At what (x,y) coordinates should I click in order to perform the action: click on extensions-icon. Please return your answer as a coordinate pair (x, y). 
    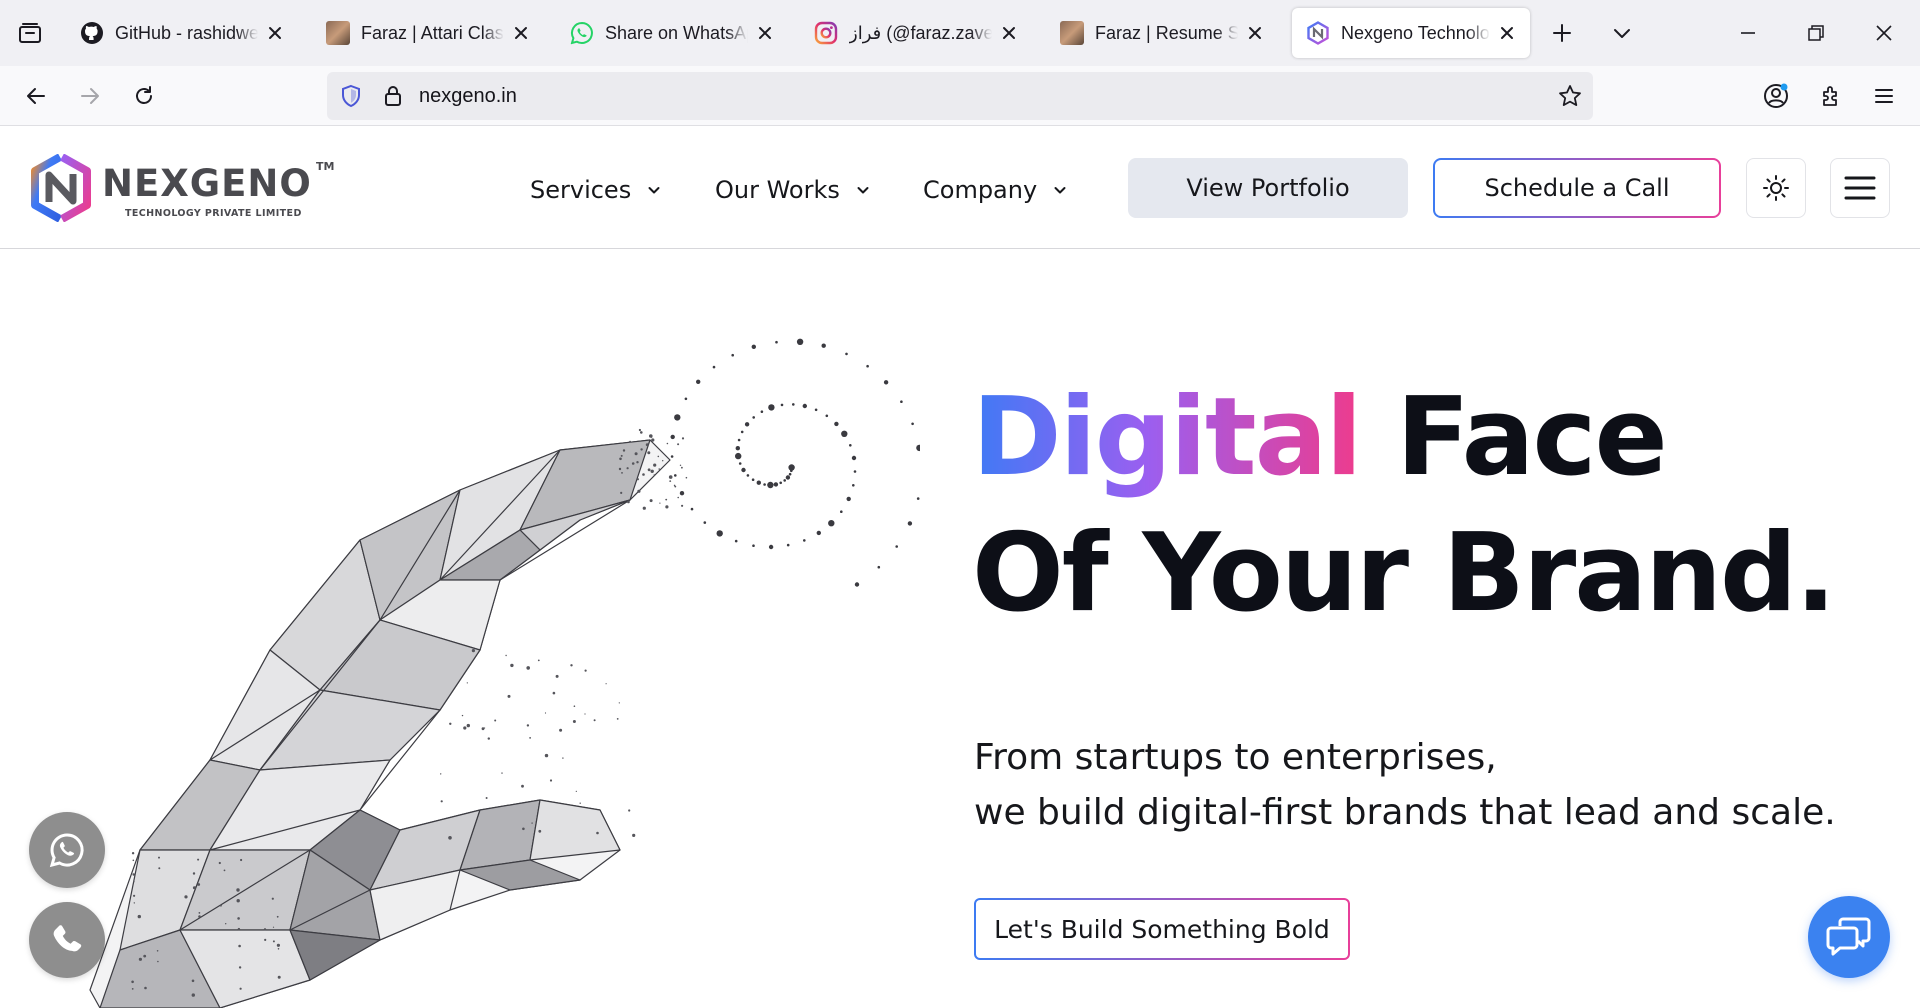
    Looking at the image, I should click on (1831, 96).